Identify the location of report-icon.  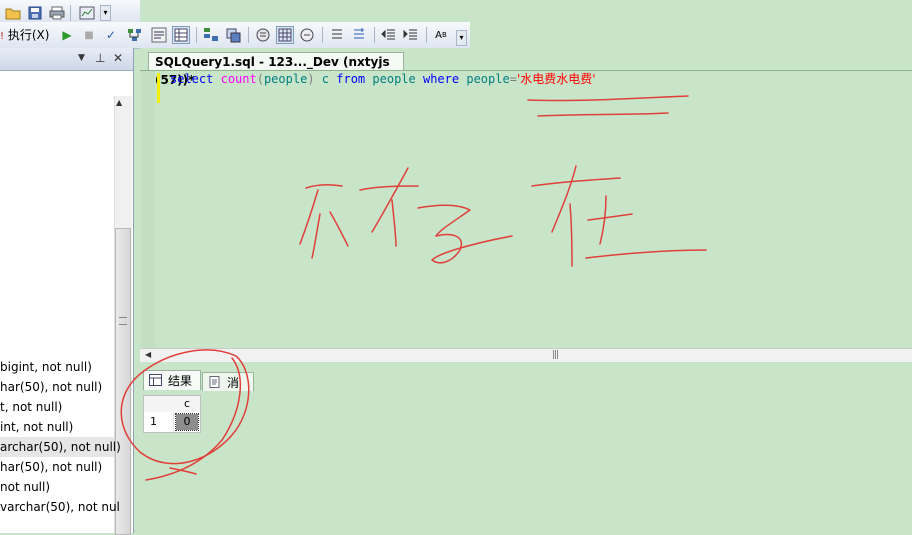
(87, 13).